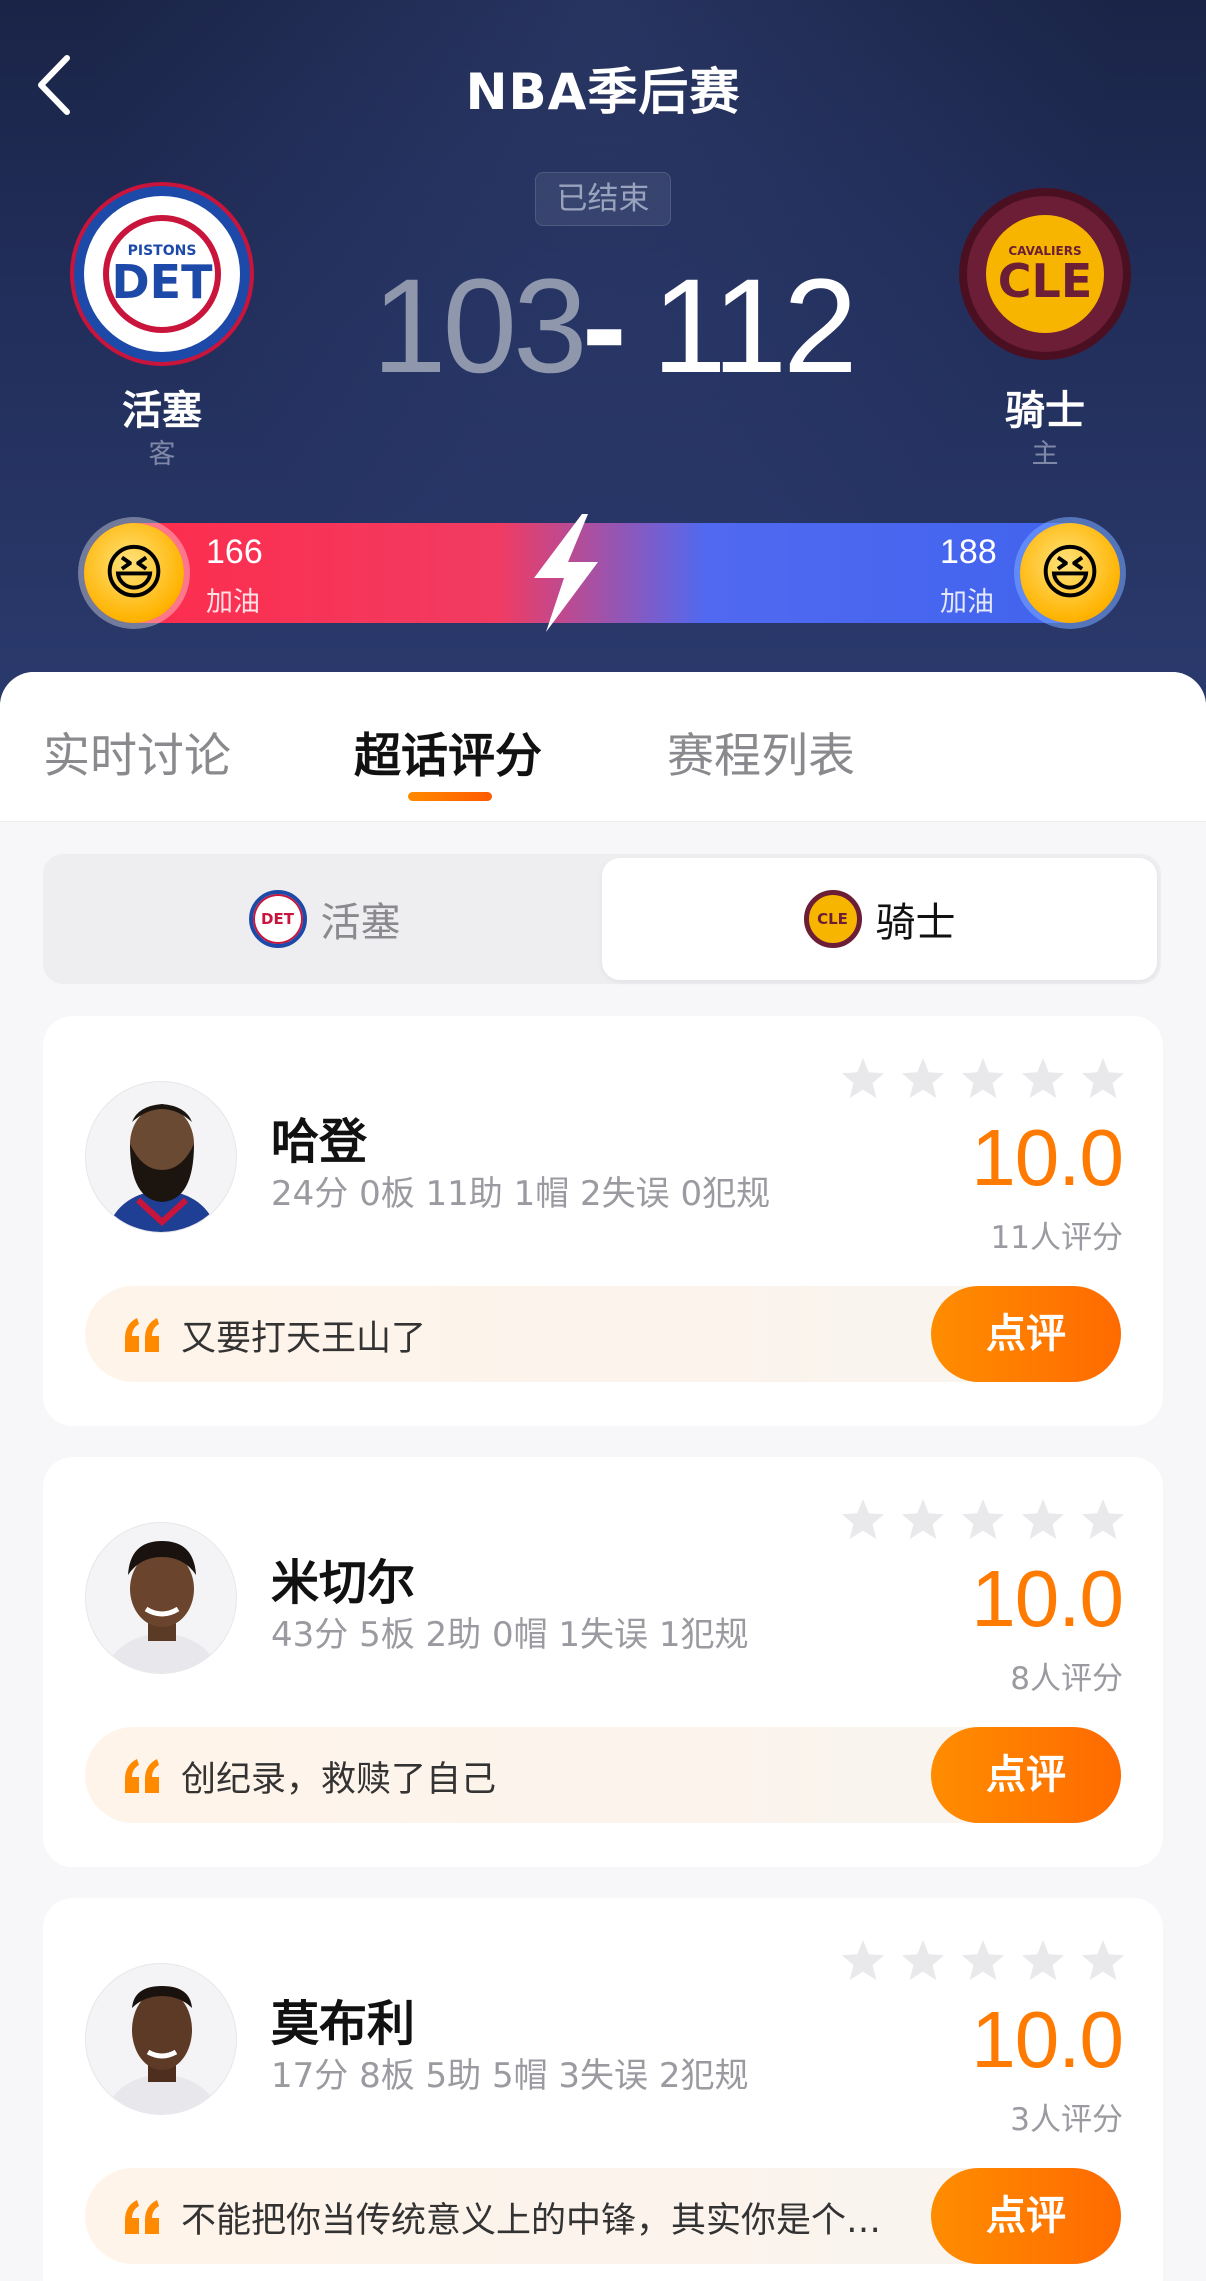  What do you see at coordinates (1066, 2120) in the screenshot?
I see `rating-count: 3人评分` at bounding box center [1066, 2120].